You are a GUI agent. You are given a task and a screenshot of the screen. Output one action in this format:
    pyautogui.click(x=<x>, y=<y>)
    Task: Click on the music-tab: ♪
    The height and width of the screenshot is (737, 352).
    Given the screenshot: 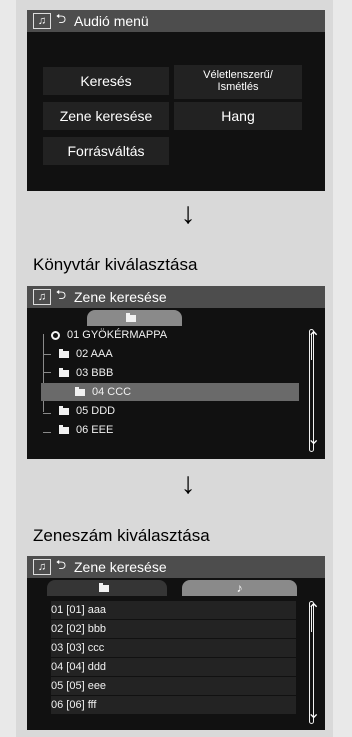 What is the action you would take?
    pyautogui.click(x=239, y=588)
    